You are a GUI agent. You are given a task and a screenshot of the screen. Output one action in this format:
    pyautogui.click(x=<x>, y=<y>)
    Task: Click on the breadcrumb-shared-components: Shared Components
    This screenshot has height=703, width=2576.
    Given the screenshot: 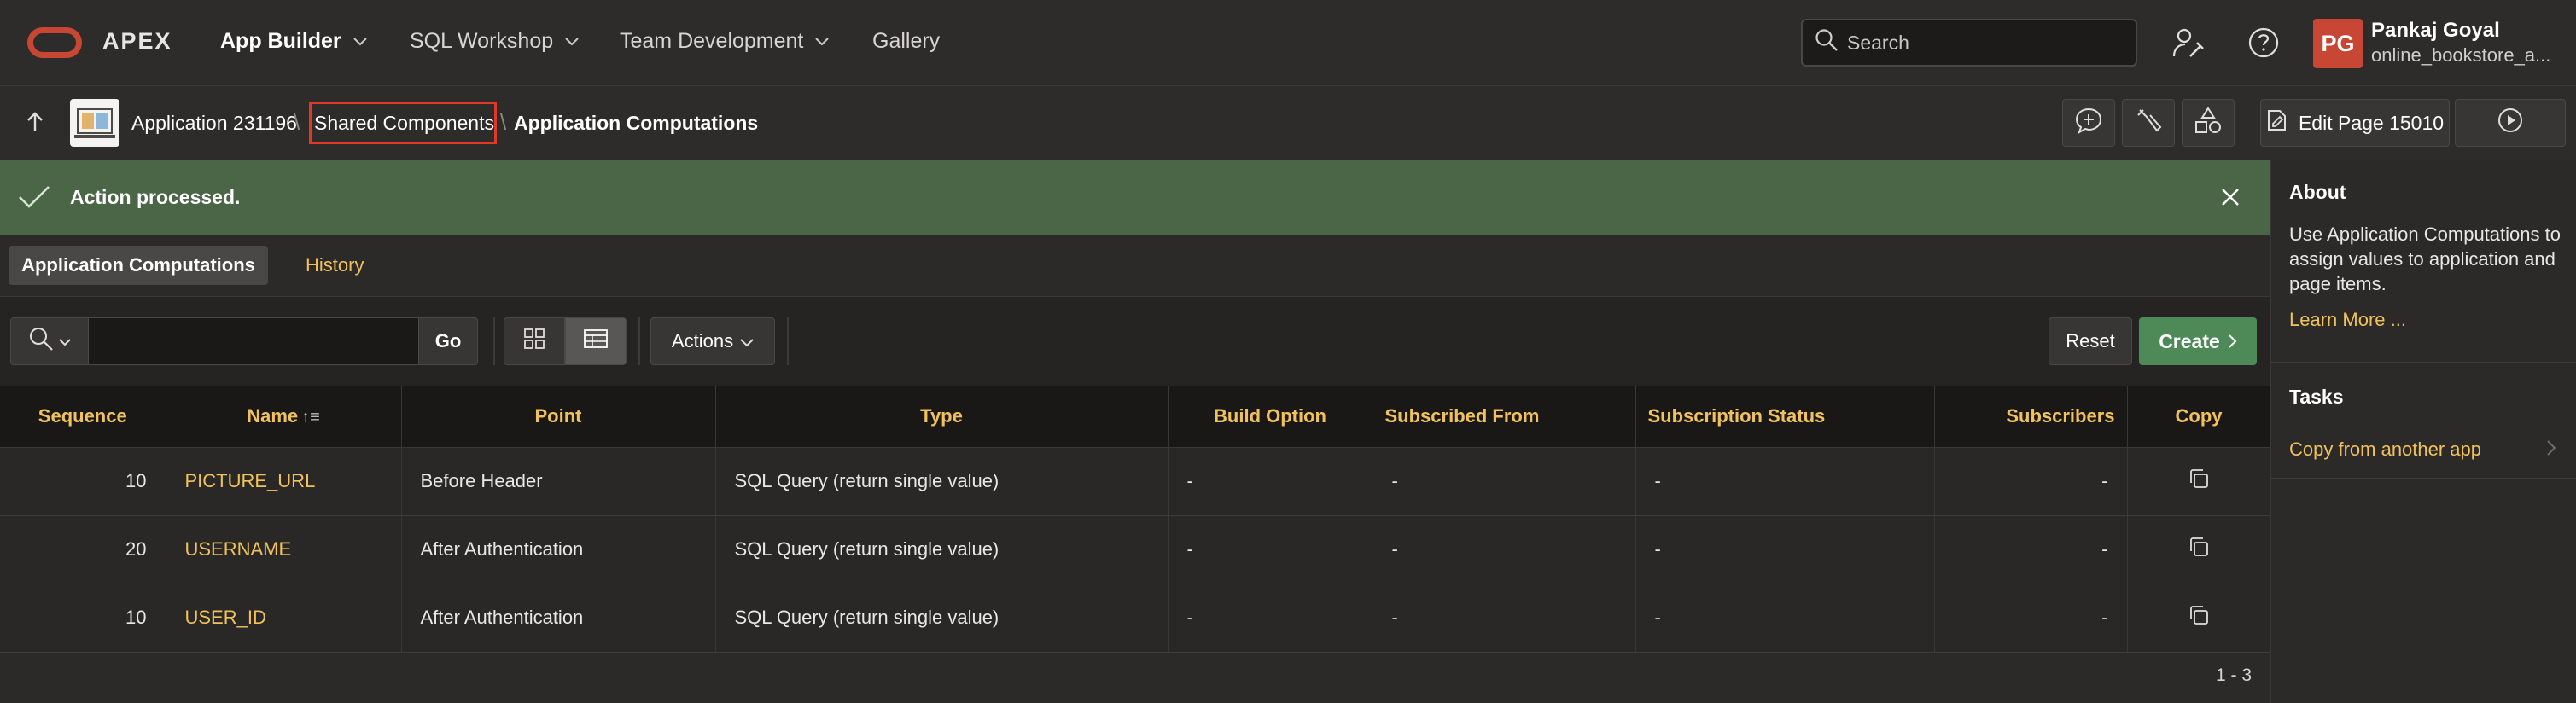 What is the action you would take?
    pyautogui.click(x=404, y=123)
    